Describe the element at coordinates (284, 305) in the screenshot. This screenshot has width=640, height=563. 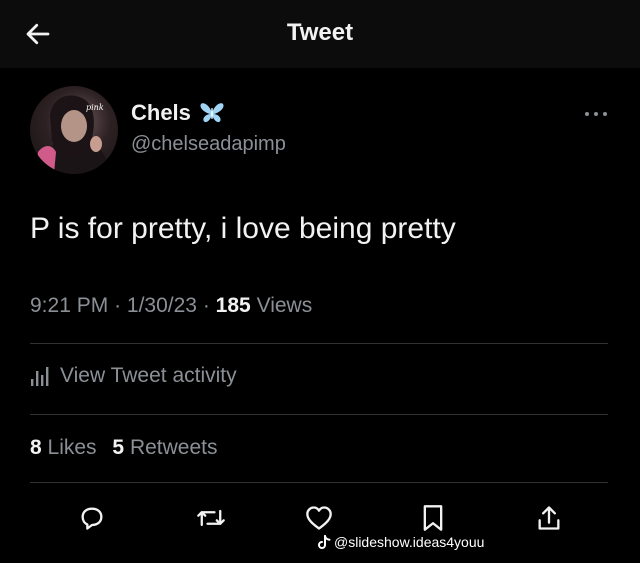
I see `views-label: Views` at that location.